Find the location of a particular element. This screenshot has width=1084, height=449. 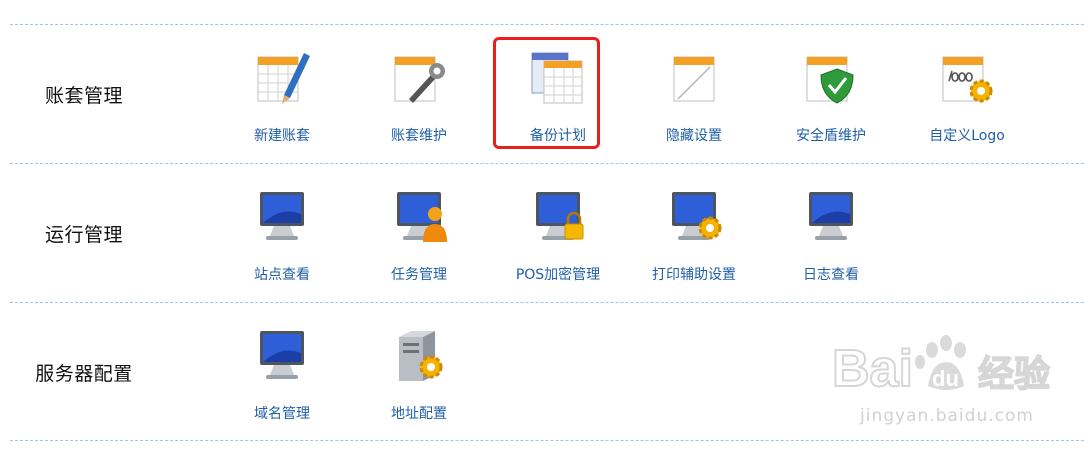

new-account-set-icon is located at coordinates (282, 77).